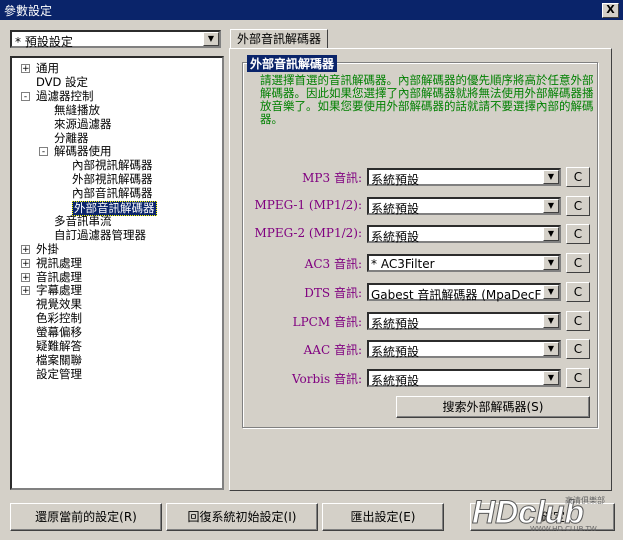 This screenshot has height=540, width=623. What do you see at coordinates (585, 500) in the screenshot?
I see `watermark-tag: 高清俱樂部` at bounding box center [585, 500].